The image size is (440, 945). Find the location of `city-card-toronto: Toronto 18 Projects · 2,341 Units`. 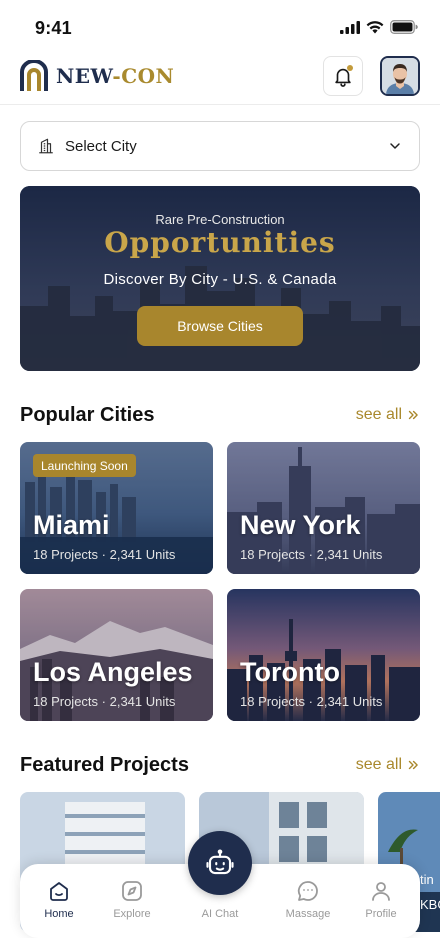

city-card-toronto: Toronto 18 Projects · 2,341 Units is located at coordinates (323, 655).